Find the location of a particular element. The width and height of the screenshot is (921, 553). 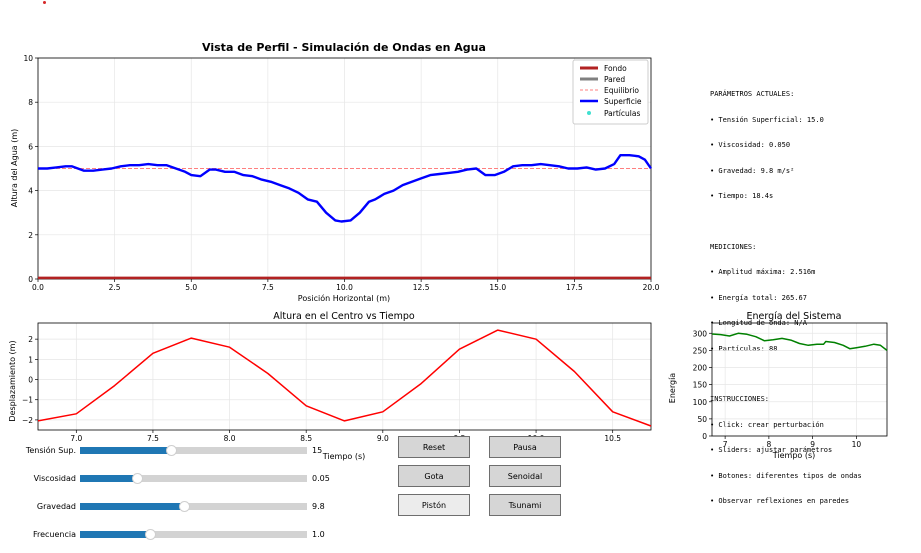

slider-tension-handle is located at coordinates (171, 450).